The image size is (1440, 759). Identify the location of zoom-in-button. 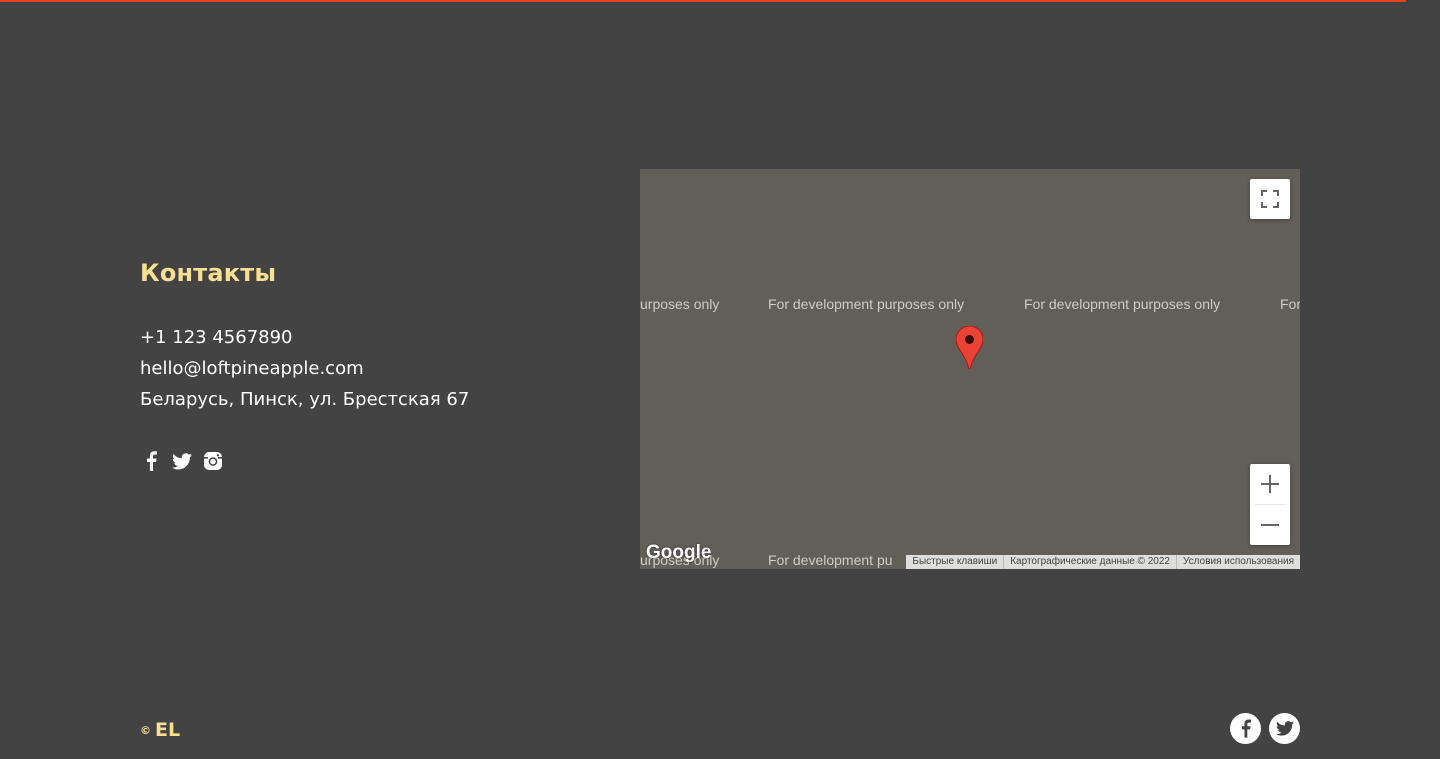
(1270, 484).